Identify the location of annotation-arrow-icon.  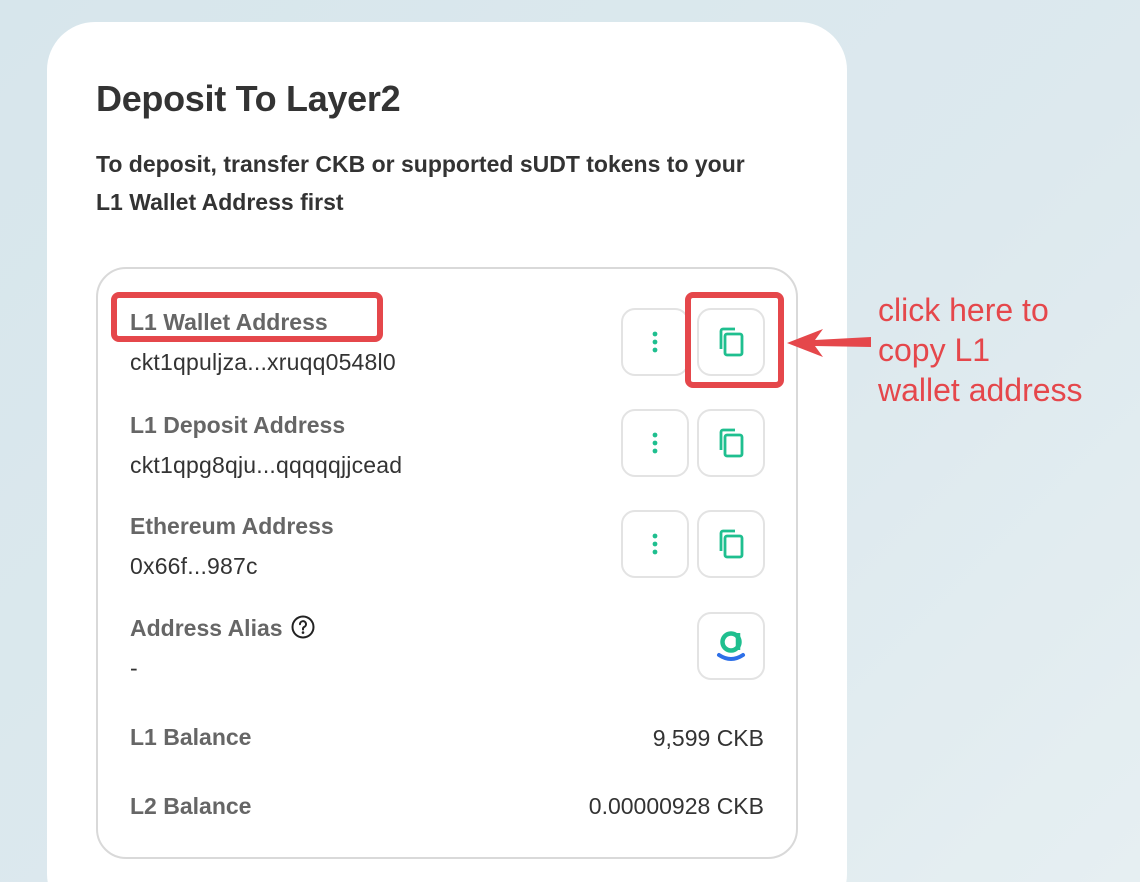
(829, 343).